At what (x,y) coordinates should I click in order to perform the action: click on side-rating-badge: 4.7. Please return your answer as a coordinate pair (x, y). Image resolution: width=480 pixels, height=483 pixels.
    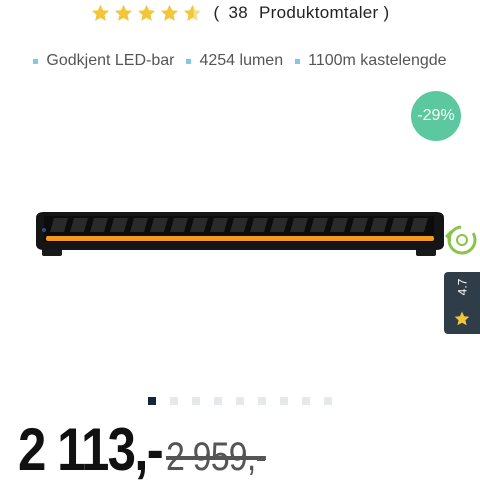
    Looking at the image, I should click on (462, 303).